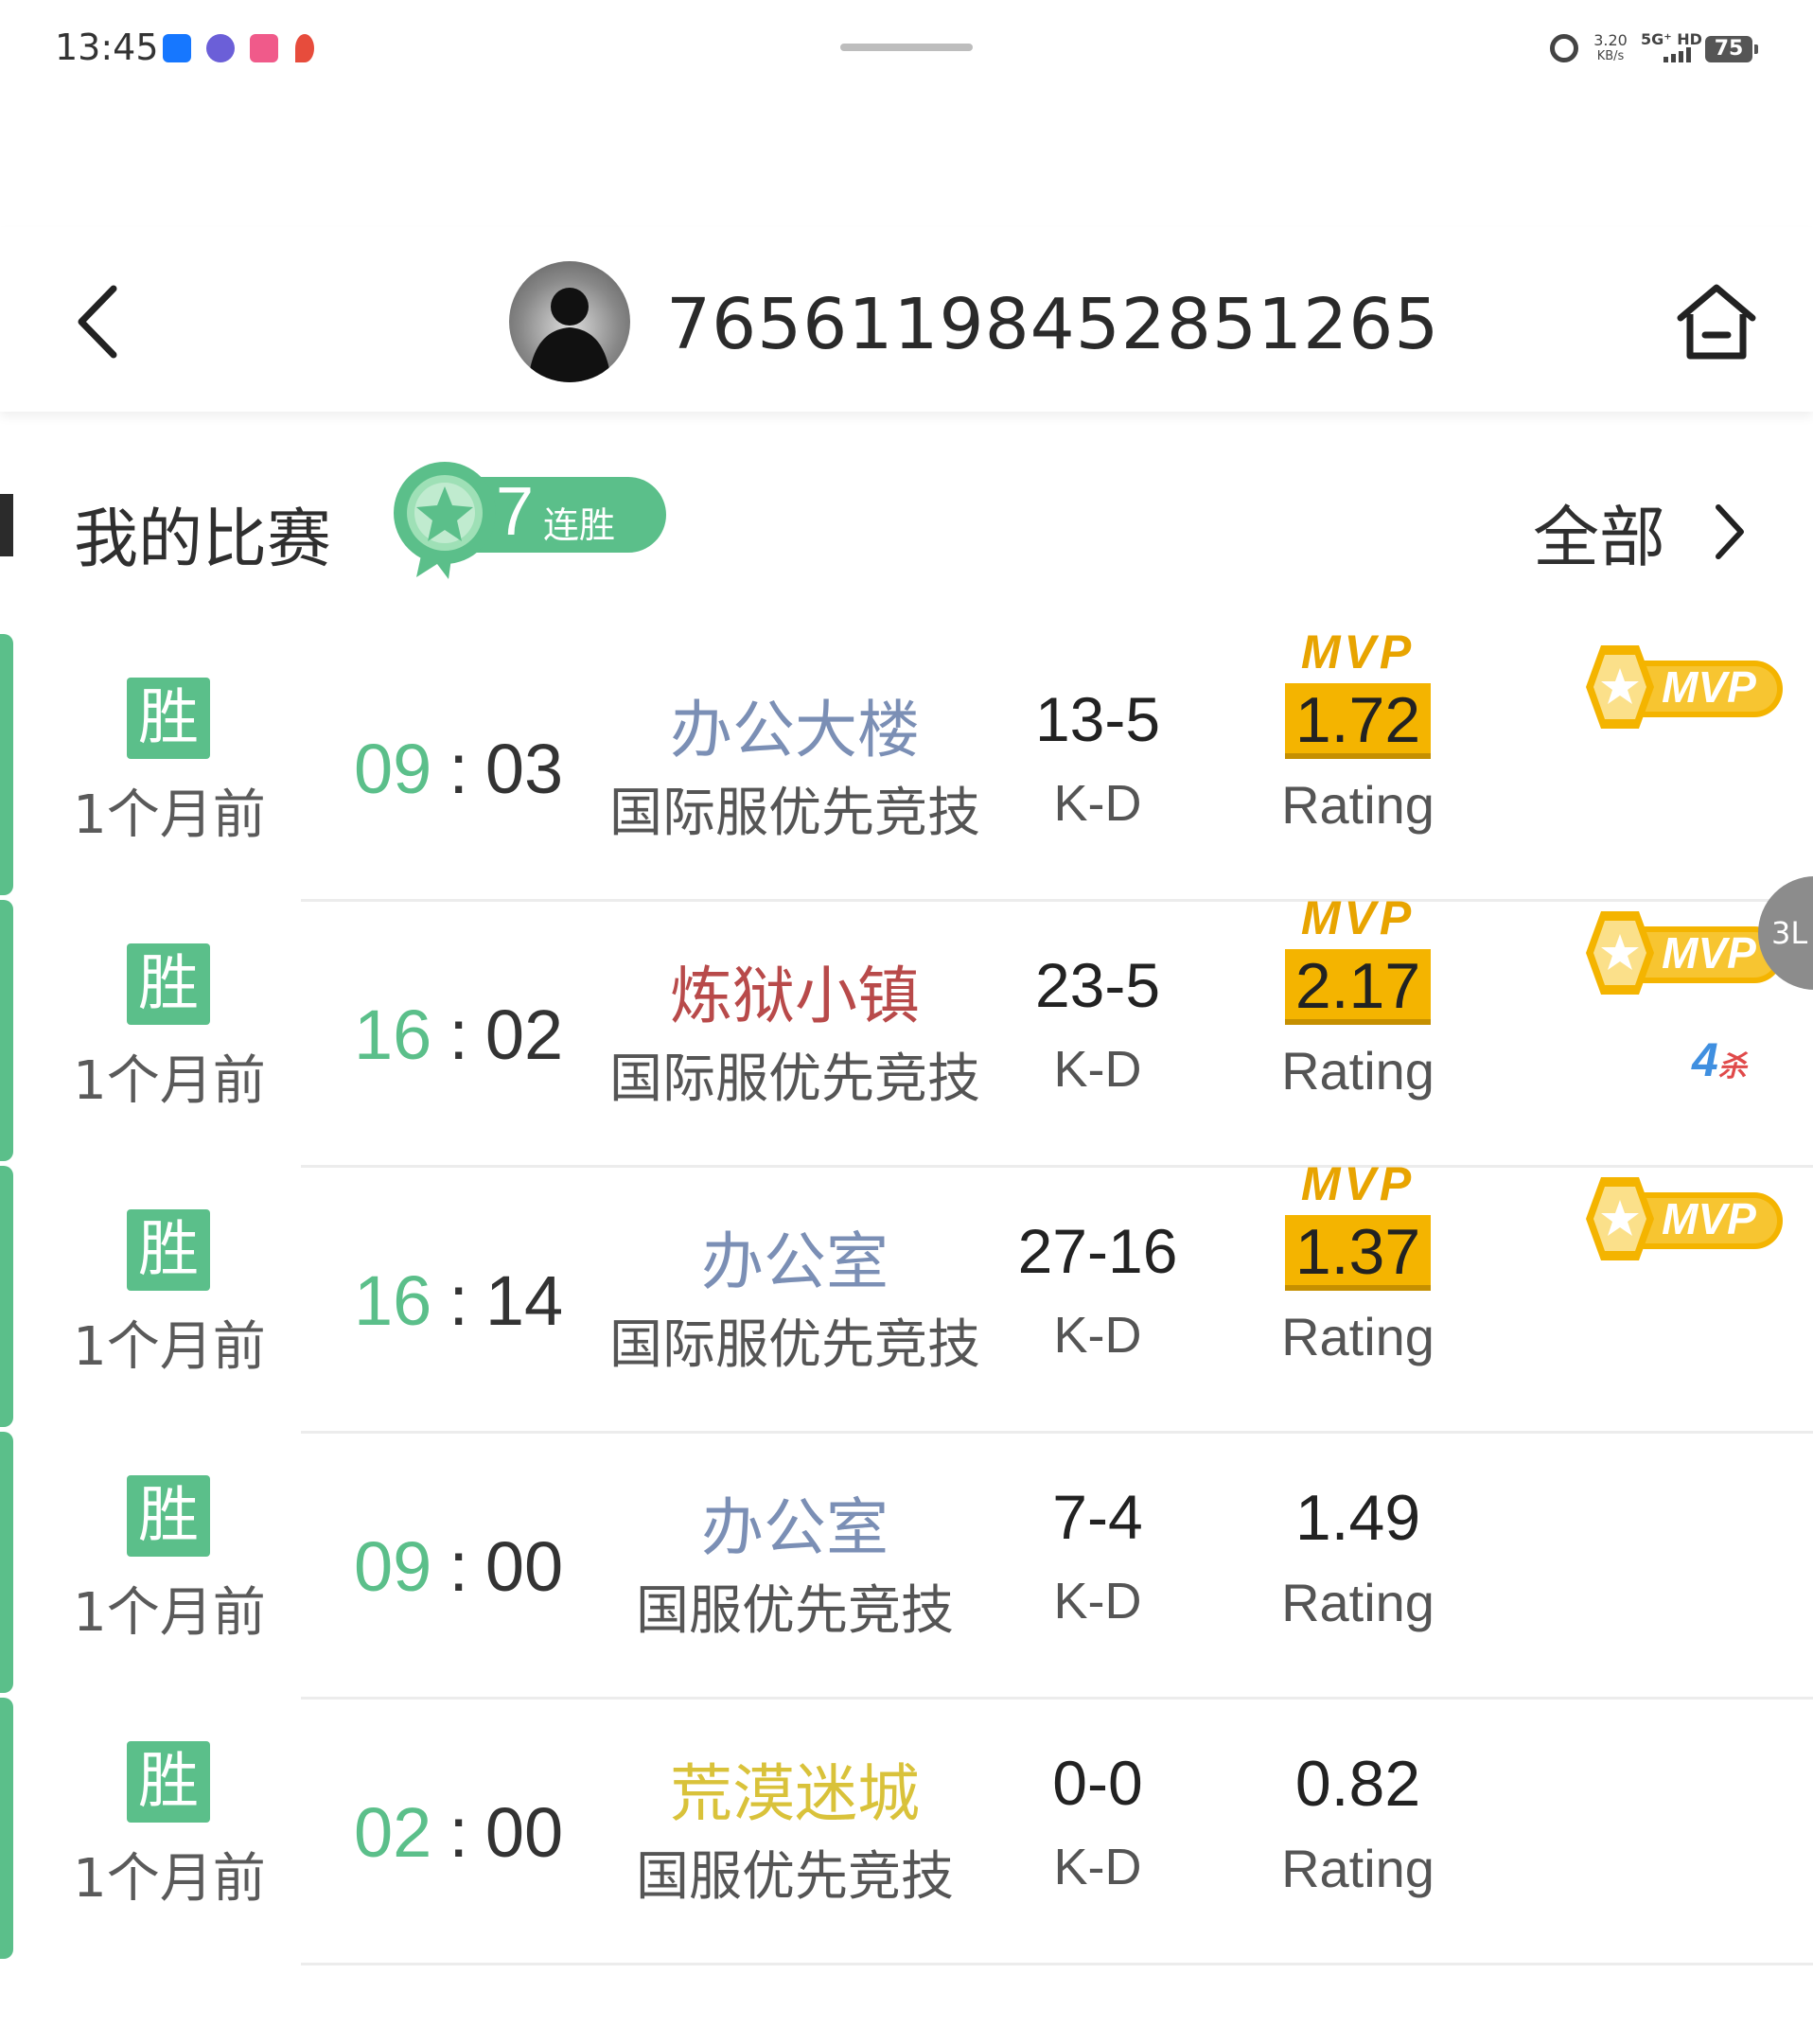 This screenshot has height=2044, width=1813. Describe the element at coordinates (1358, 917) in the screenshot. I see `mvp-rating-tag: MVP` at that location.